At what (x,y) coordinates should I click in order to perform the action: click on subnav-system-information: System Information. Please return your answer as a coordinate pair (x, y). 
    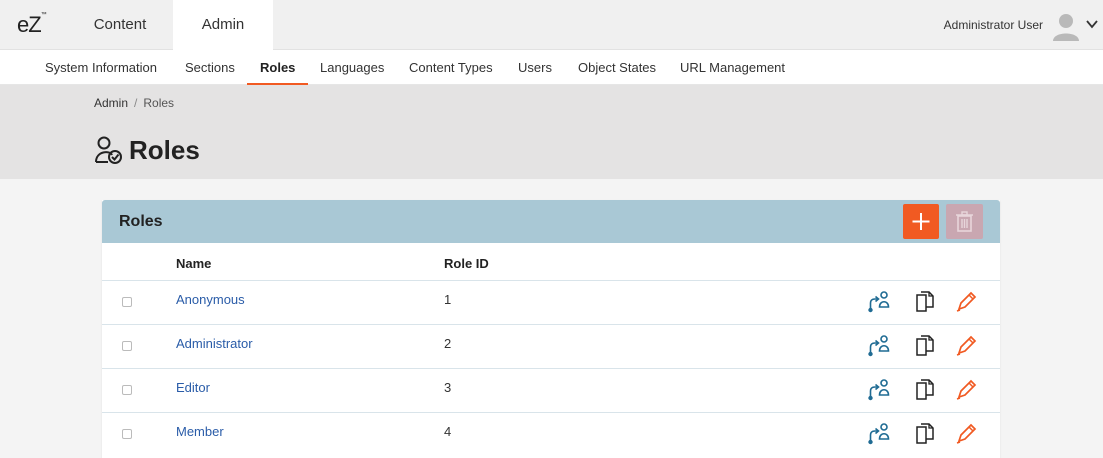
    Looking at the image, I should click on (101, 67).